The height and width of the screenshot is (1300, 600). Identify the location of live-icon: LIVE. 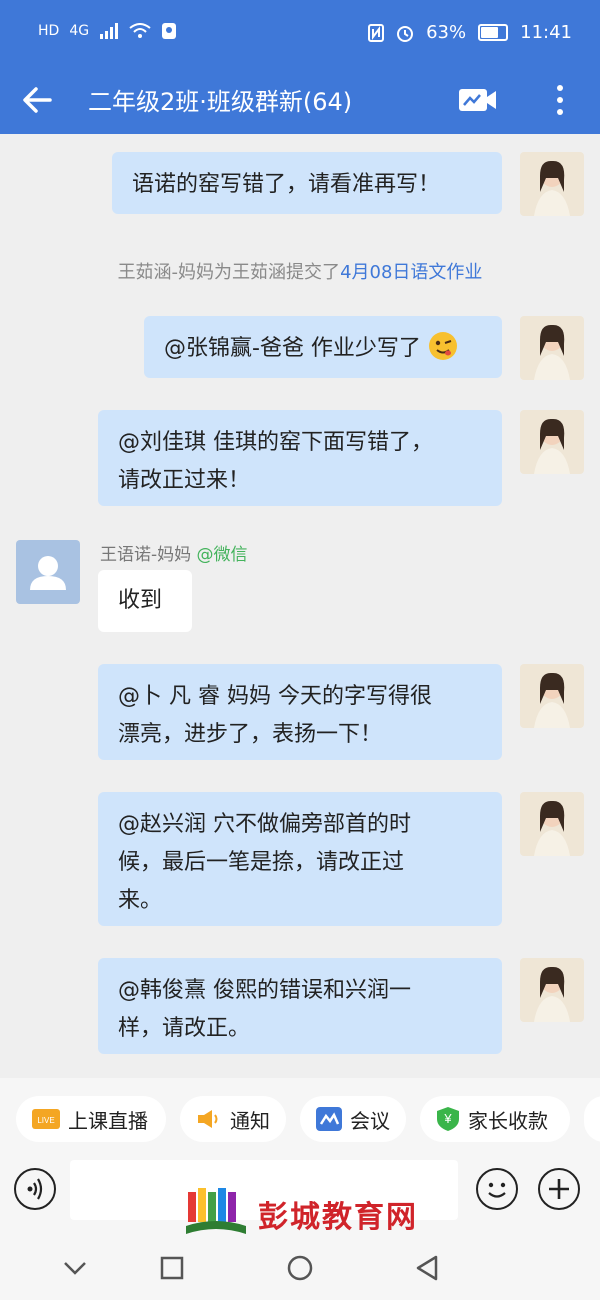
(46, 1119).